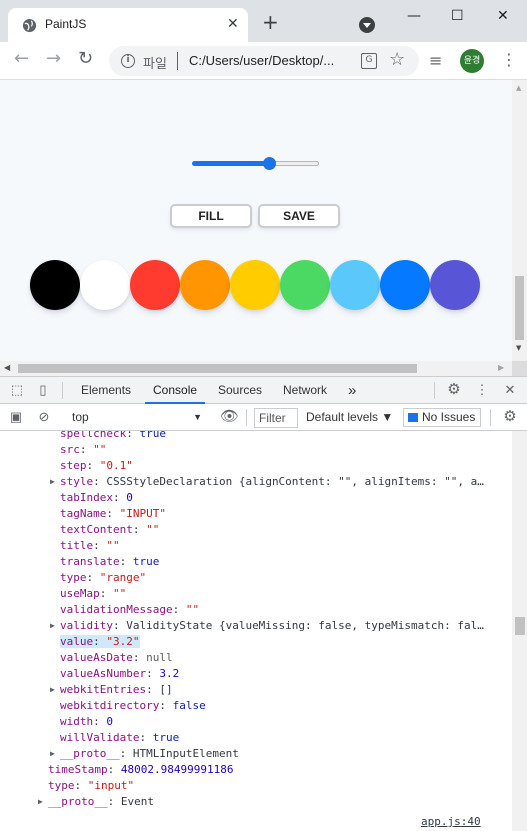 Image resolution: width=527 pixels, height=831 pixels. Describe the element at coordinates (518, 88) in the screenshot. I see `scroll-up-icon: ▲` at that location.